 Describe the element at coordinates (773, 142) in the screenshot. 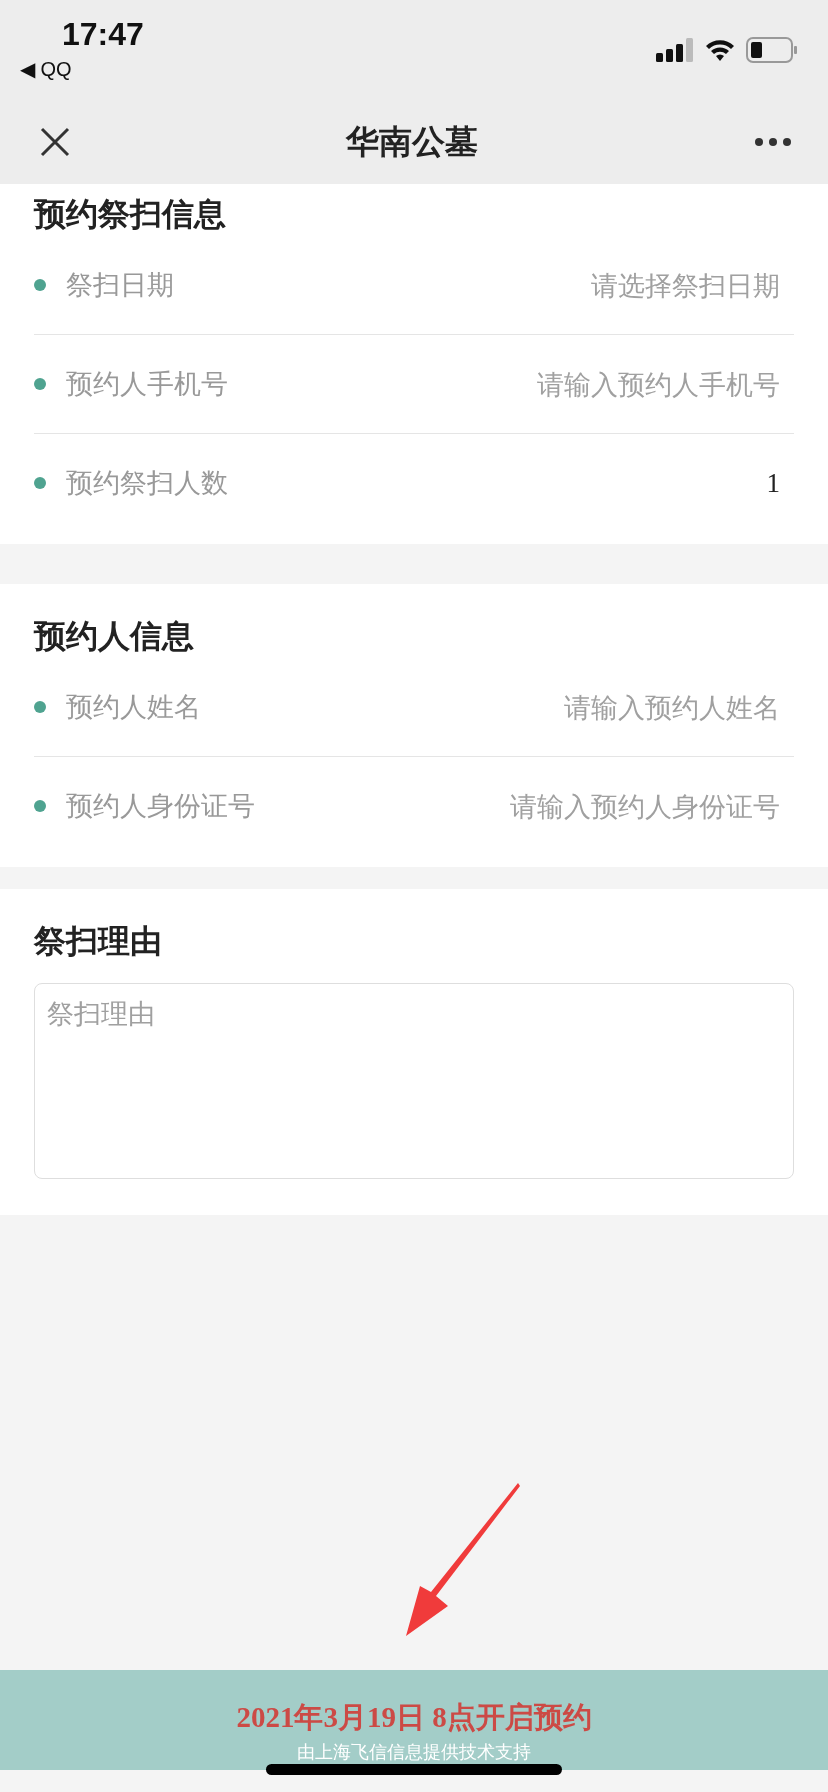

I see `more-icon` at that location.